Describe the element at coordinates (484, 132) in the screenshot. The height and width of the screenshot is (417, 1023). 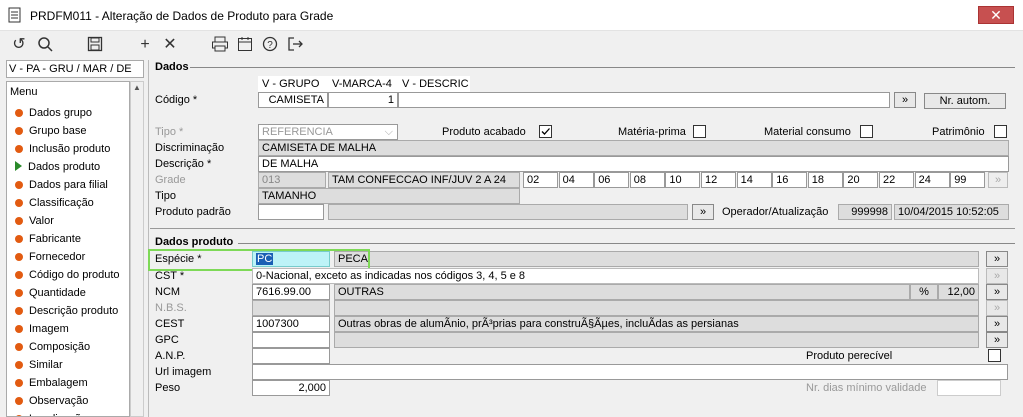
I see `produto-acabado-label: Produto acabado` at that location.